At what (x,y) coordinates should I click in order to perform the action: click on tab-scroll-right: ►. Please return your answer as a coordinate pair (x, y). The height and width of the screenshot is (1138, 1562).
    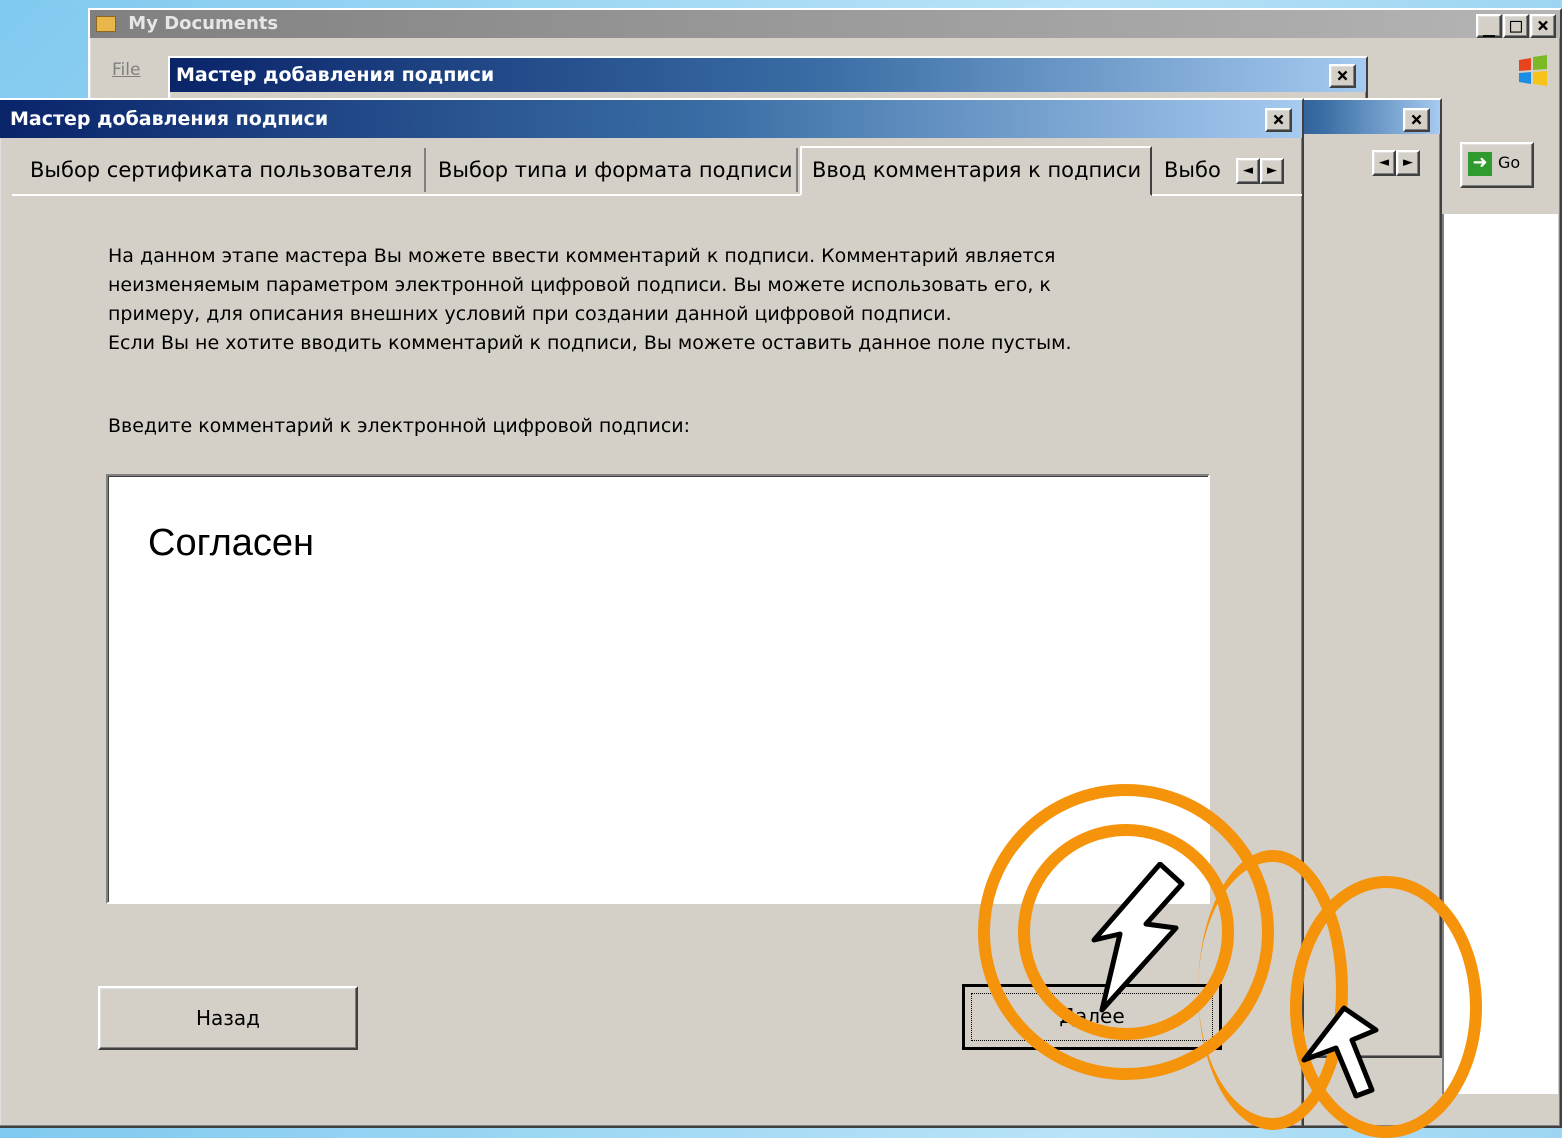
    Looking at the image, I should click on (1272, 171).